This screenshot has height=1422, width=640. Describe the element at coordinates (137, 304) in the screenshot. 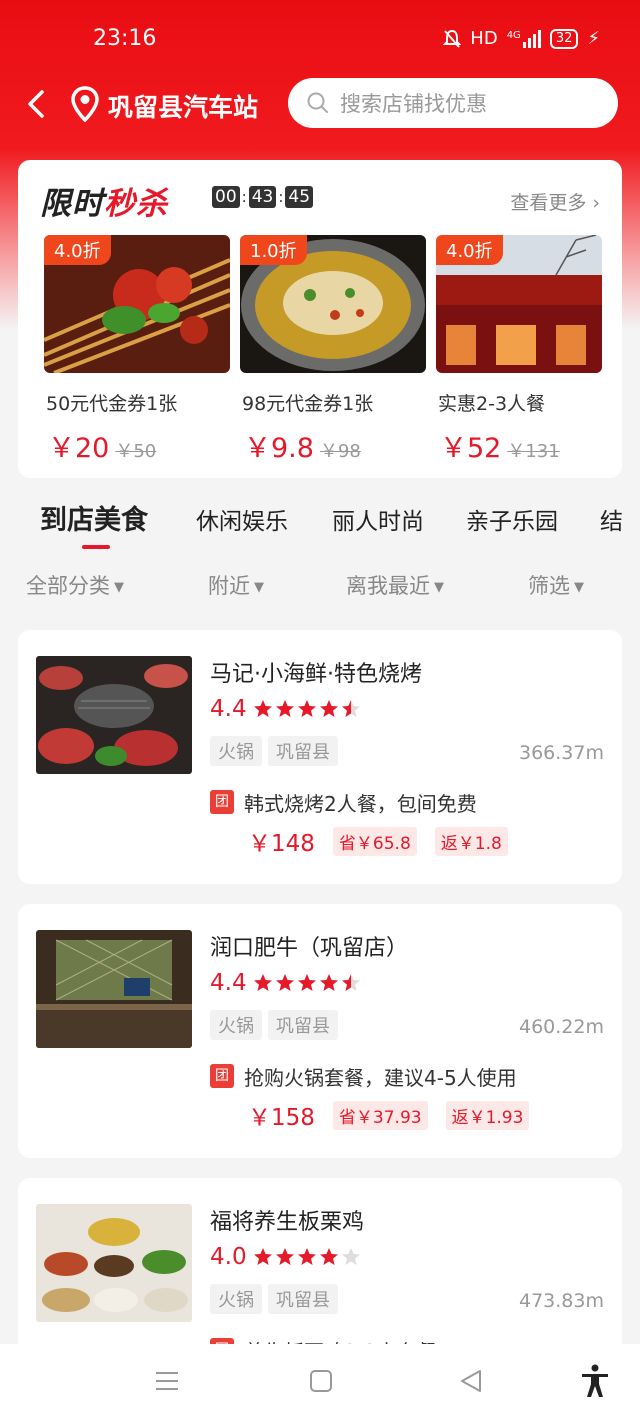

I see `deal-image-skewers: 4.0折` at that location.